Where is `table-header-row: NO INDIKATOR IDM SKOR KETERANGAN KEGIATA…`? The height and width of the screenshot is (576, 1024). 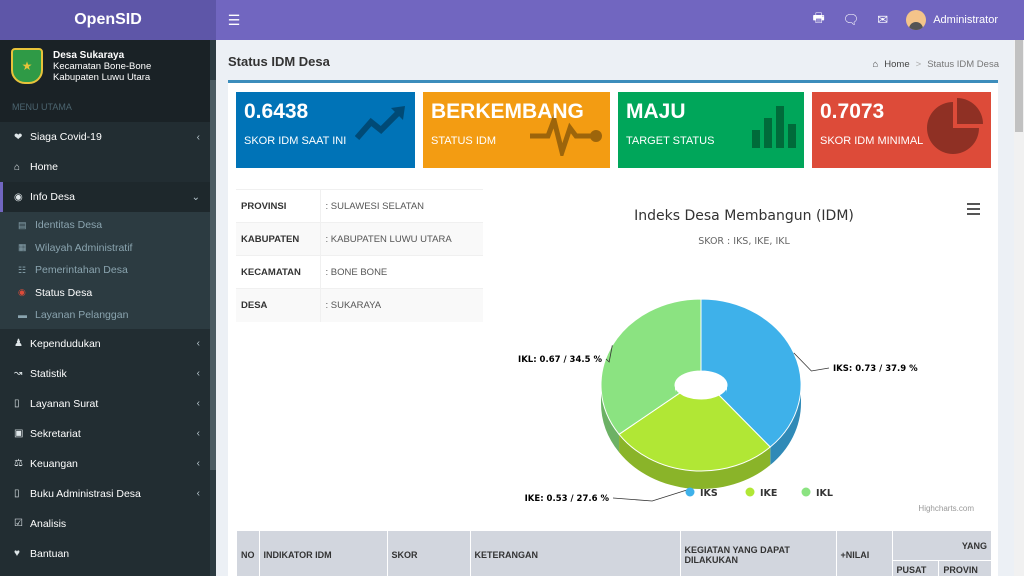 table-header-row: NO INDIKATOR IDM SKOR KETERANGAN KEGIATA… is located at coordinates (614, 553).